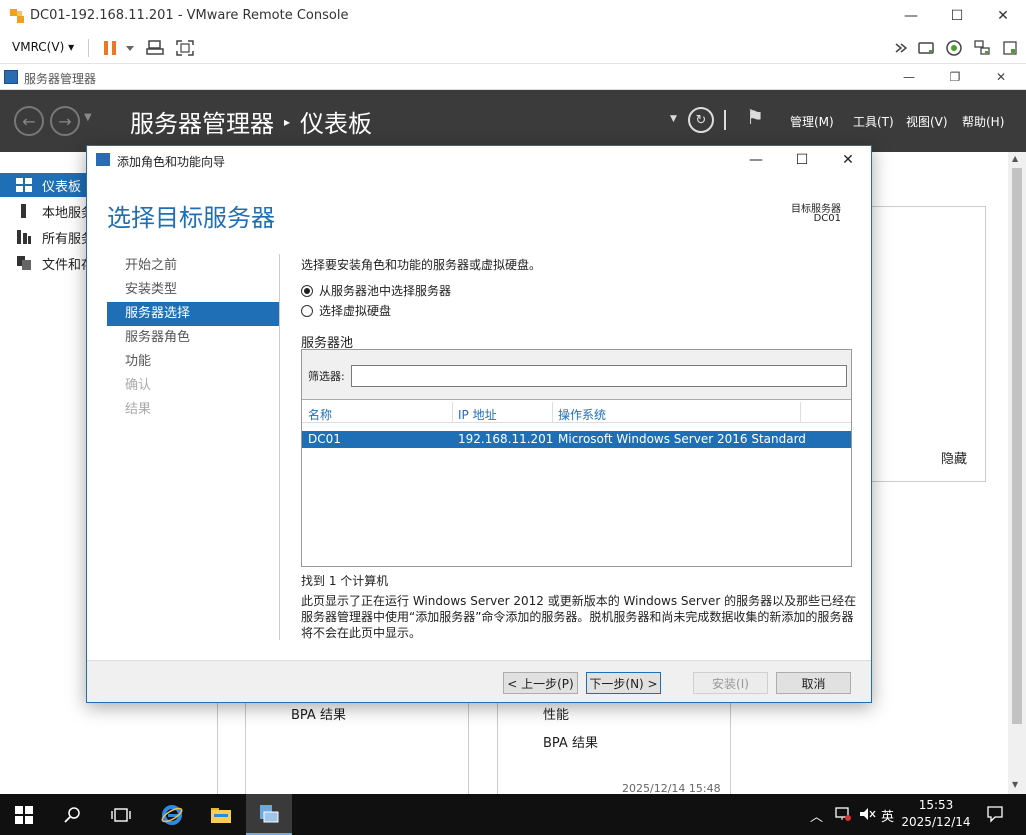  I want to click on back-arrow-icon: ←, so click(29, 121).